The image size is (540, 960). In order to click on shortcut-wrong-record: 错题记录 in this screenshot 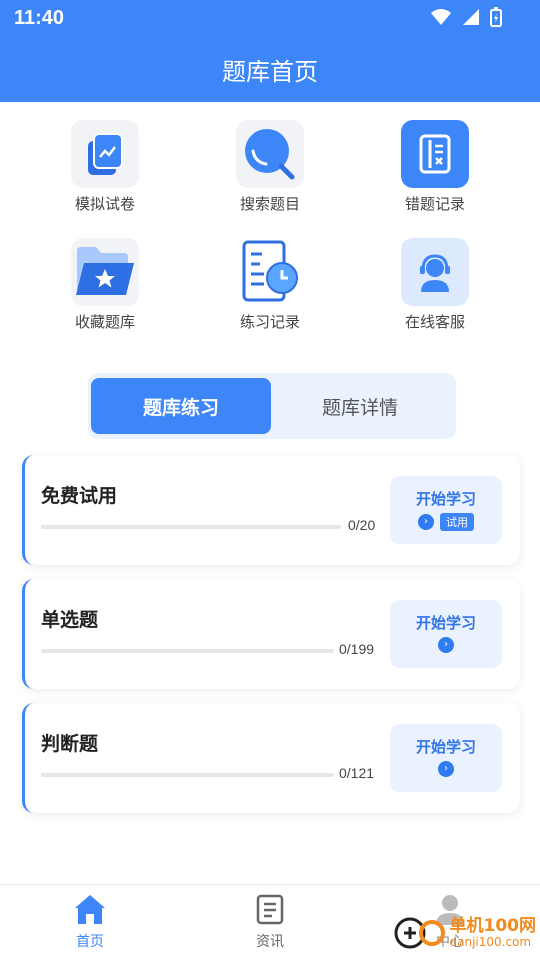, I will do `click(435, 167)`.